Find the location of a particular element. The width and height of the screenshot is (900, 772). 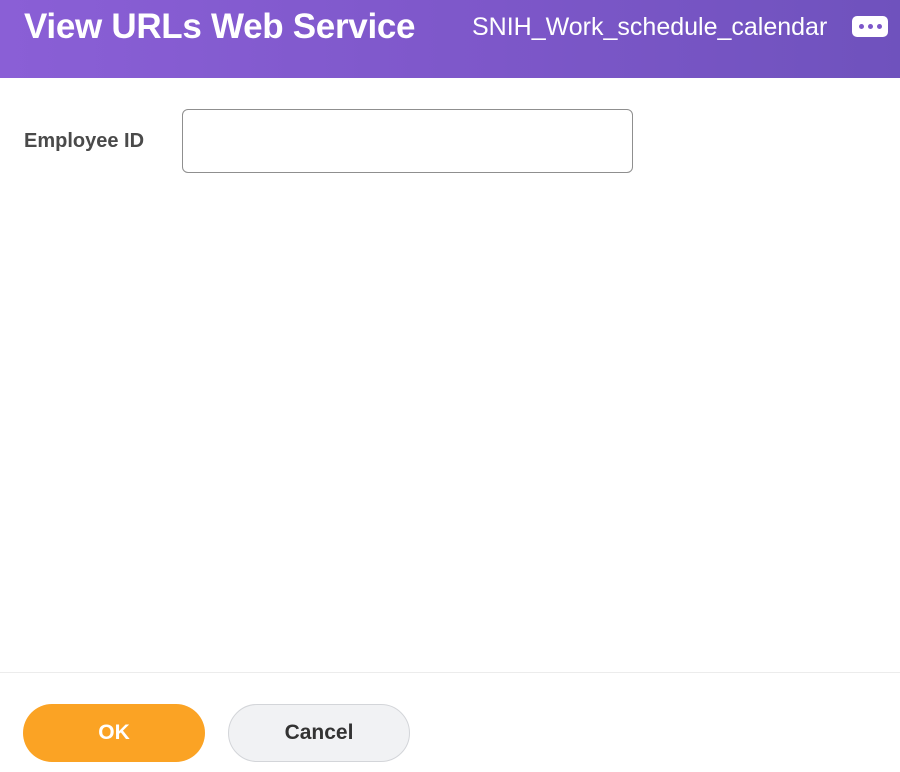

employee-id-row: Employee ID is located at coordinates (328, 141).